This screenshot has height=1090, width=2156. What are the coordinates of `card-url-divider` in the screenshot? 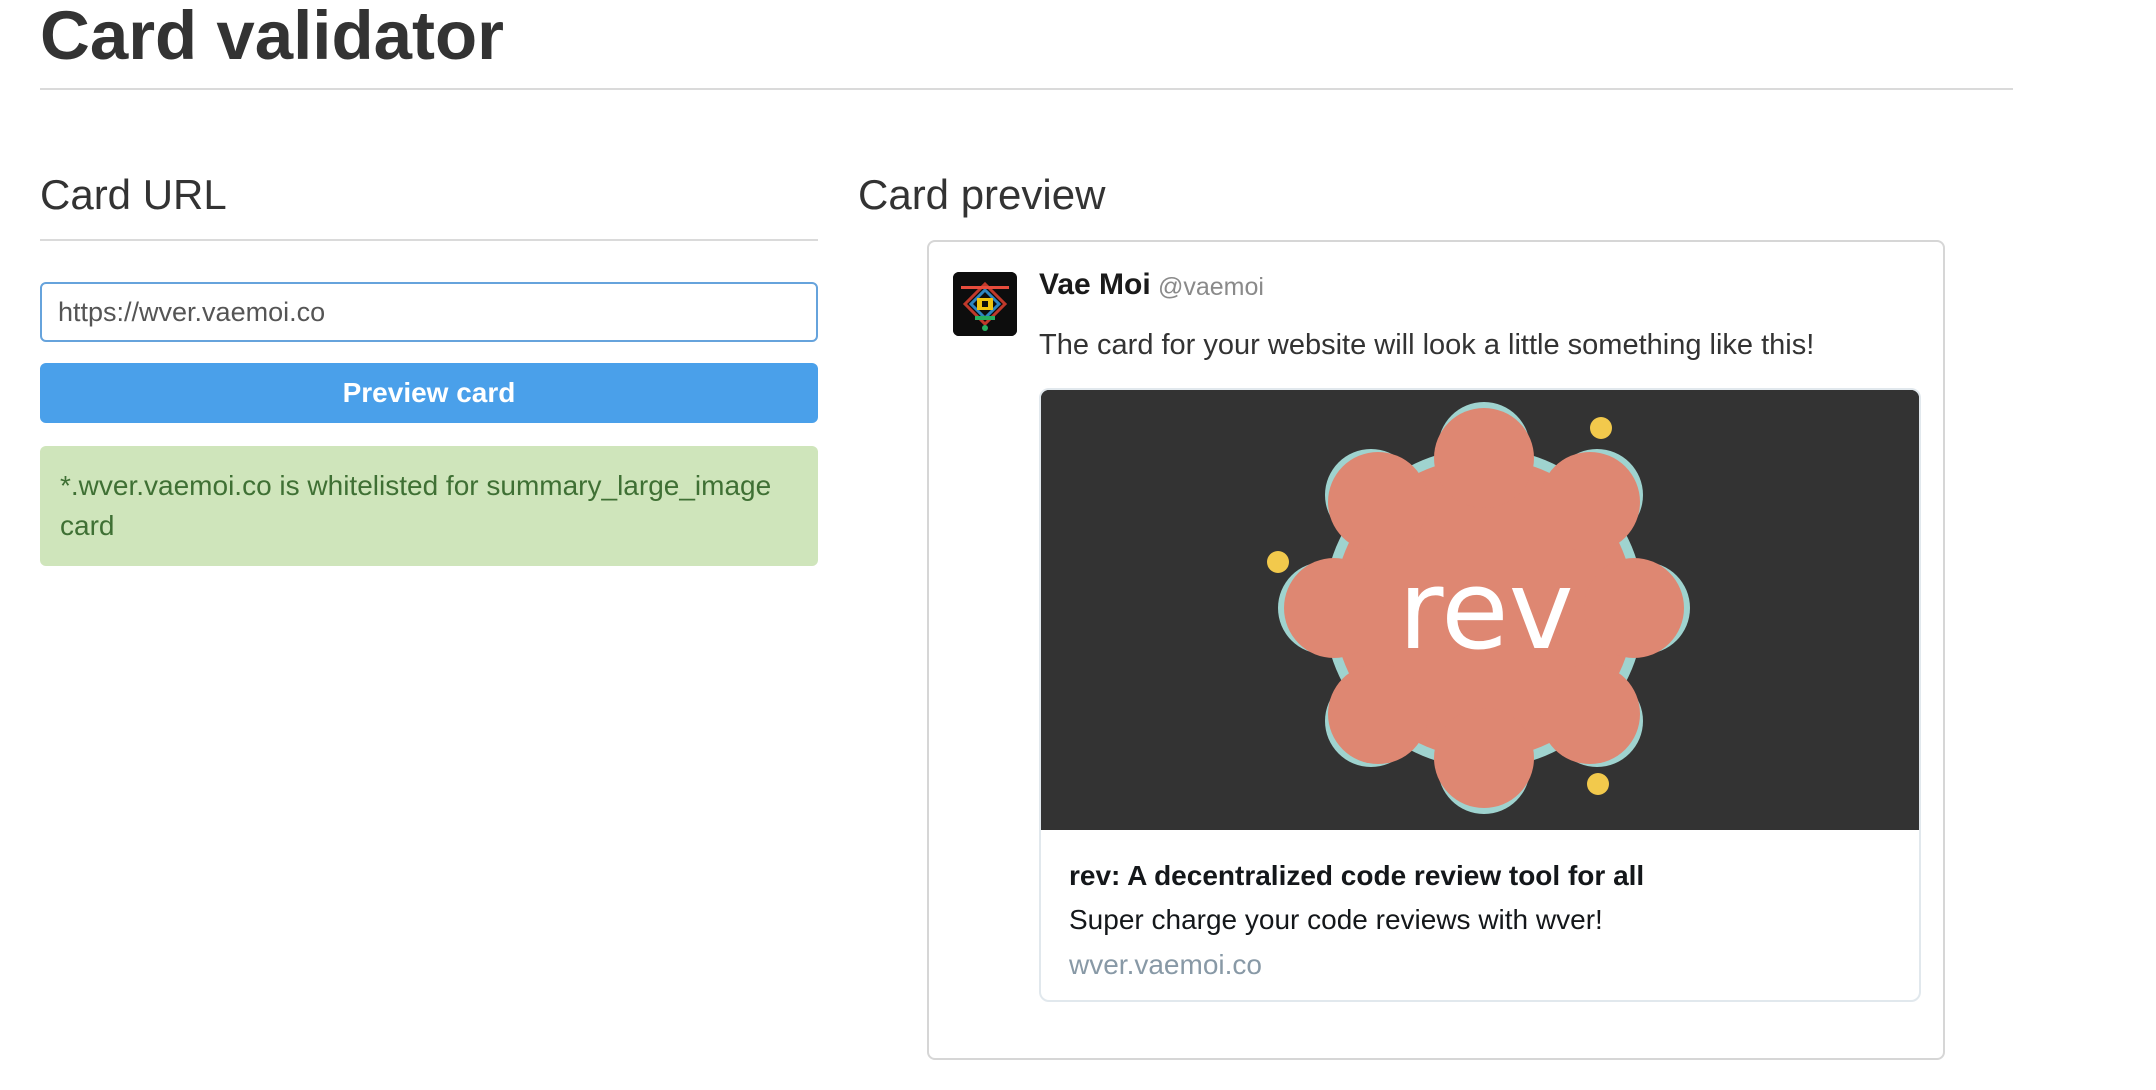 It's located at (429, 240).